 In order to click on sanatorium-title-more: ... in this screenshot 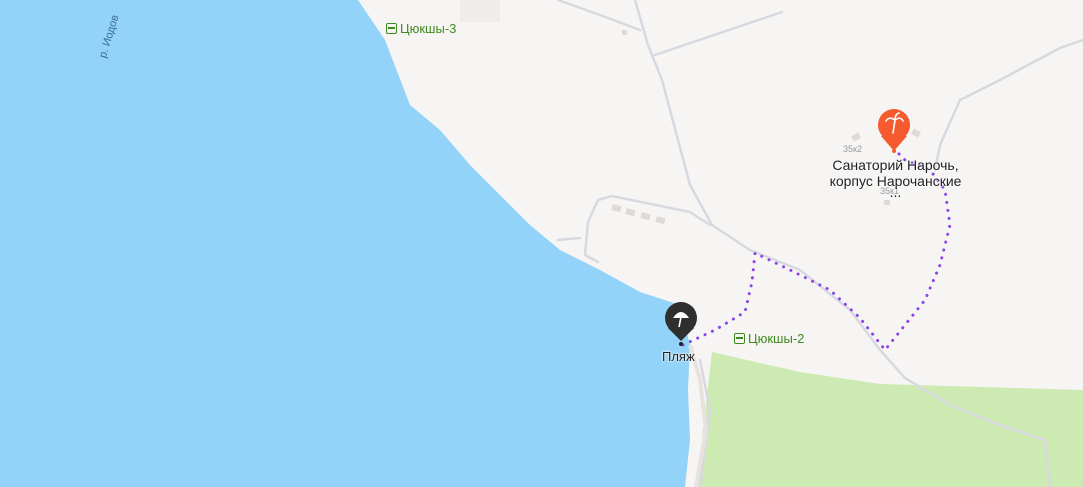, I will do `click(895, 192)`.